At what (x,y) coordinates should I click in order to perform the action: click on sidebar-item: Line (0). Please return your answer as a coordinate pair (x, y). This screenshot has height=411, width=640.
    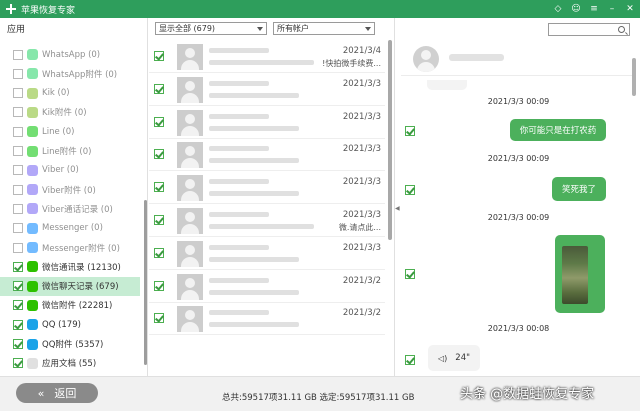
    Looking at the image, I should click on (70, 131).